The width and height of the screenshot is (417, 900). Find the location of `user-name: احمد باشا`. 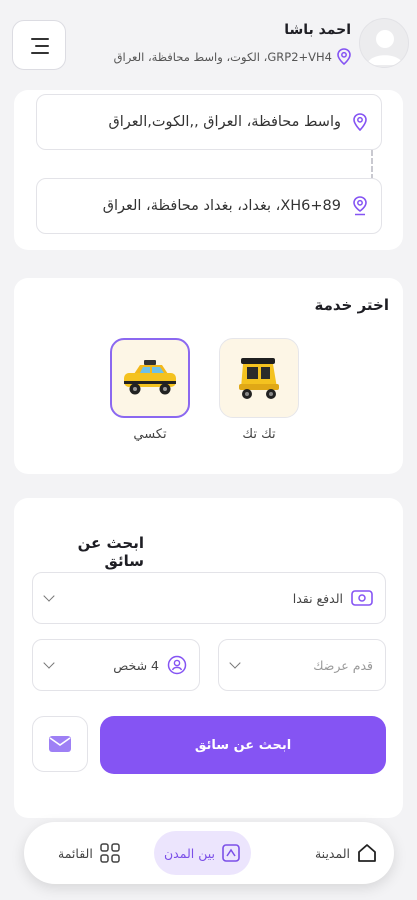

user-name: احمد باشا is located at coordinates (317, 30).